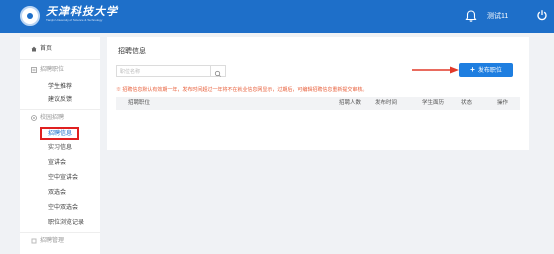 This screenshot has height=254, width=554. I want to click on sidebar-item-label: 建议反馈, so click(60, 100).